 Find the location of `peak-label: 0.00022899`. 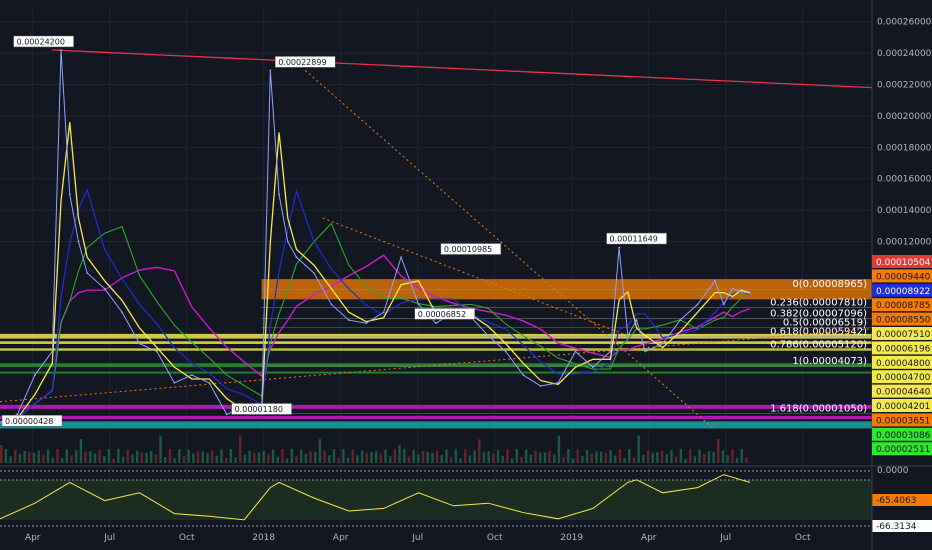

peak-label: 0.00022899 is located at coordinates (302, 62).